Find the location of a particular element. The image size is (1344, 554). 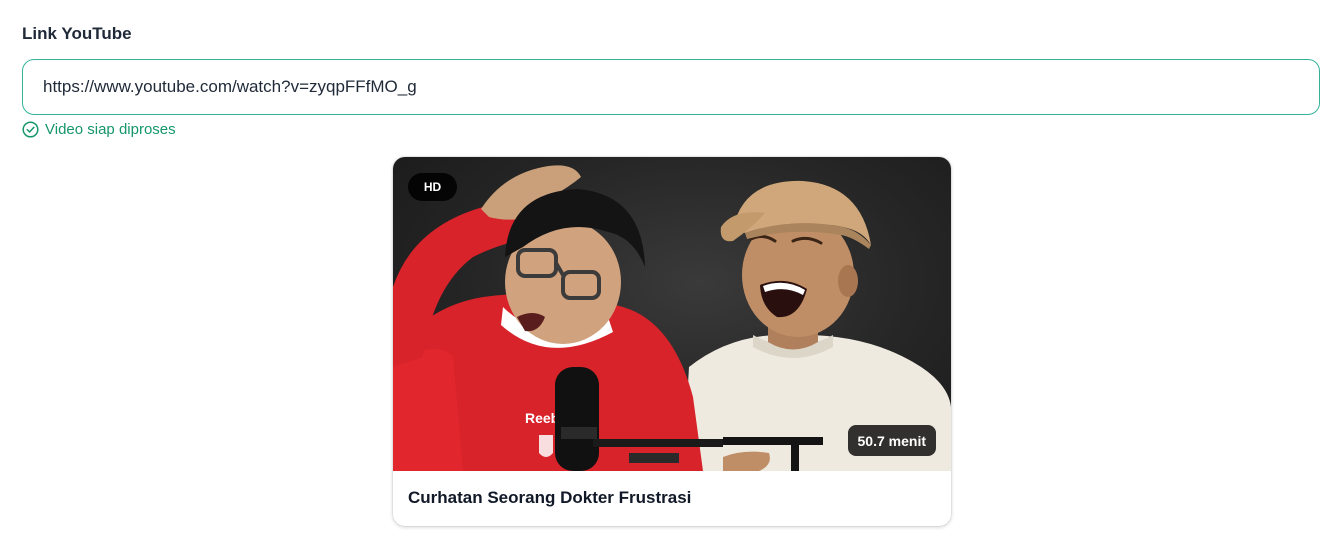

field-label: Link YouTube is located at coordinates (77, 33).